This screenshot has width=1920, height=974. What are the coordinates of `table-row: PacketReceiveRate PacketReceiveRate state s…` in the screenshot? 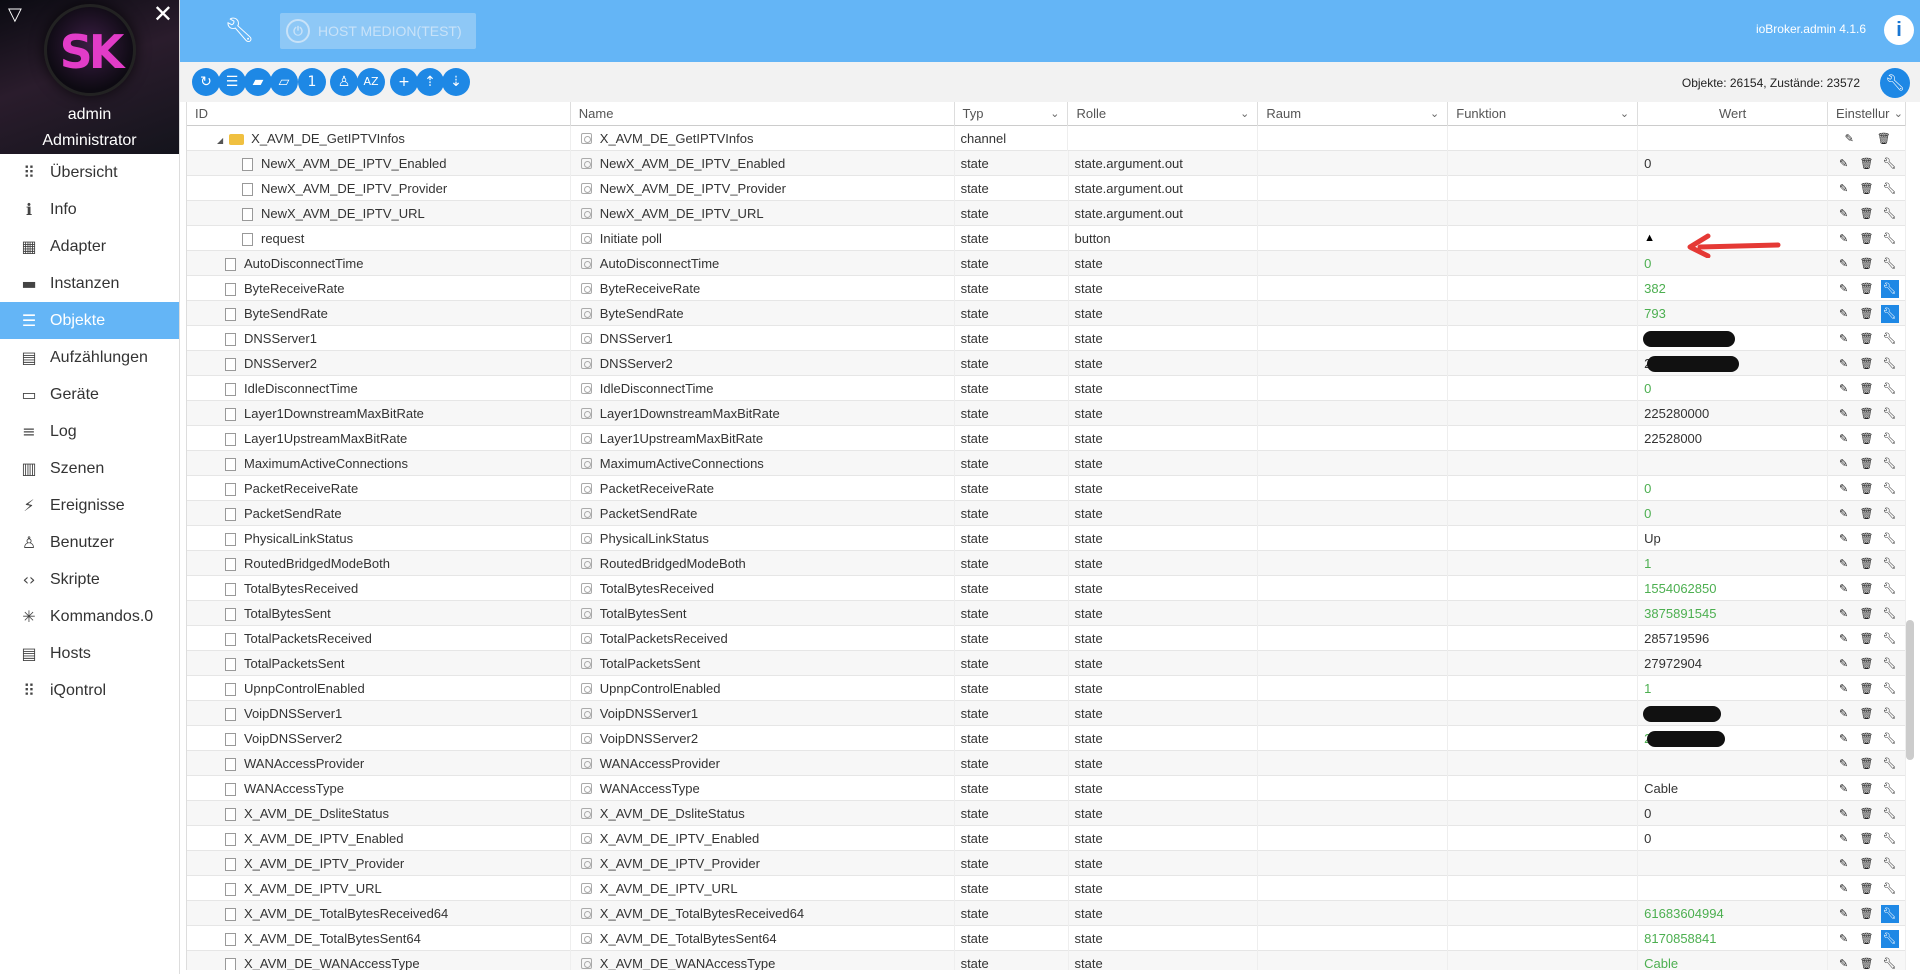 It's located at (1046, 488).